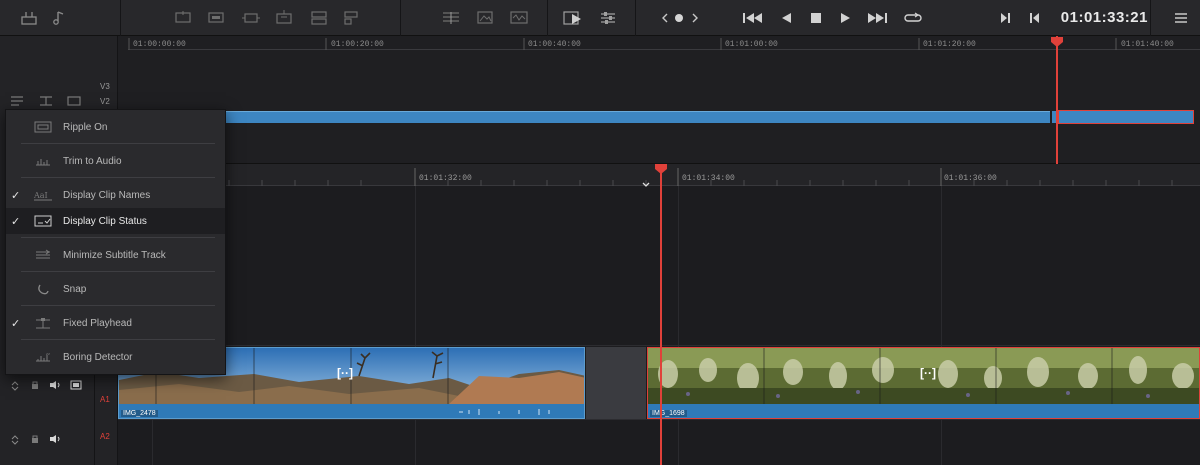 Image resolution: width=1200 pixels, height=465 pixels. I want to click on clip-name-label: IMG_2478, so click(139, 413).